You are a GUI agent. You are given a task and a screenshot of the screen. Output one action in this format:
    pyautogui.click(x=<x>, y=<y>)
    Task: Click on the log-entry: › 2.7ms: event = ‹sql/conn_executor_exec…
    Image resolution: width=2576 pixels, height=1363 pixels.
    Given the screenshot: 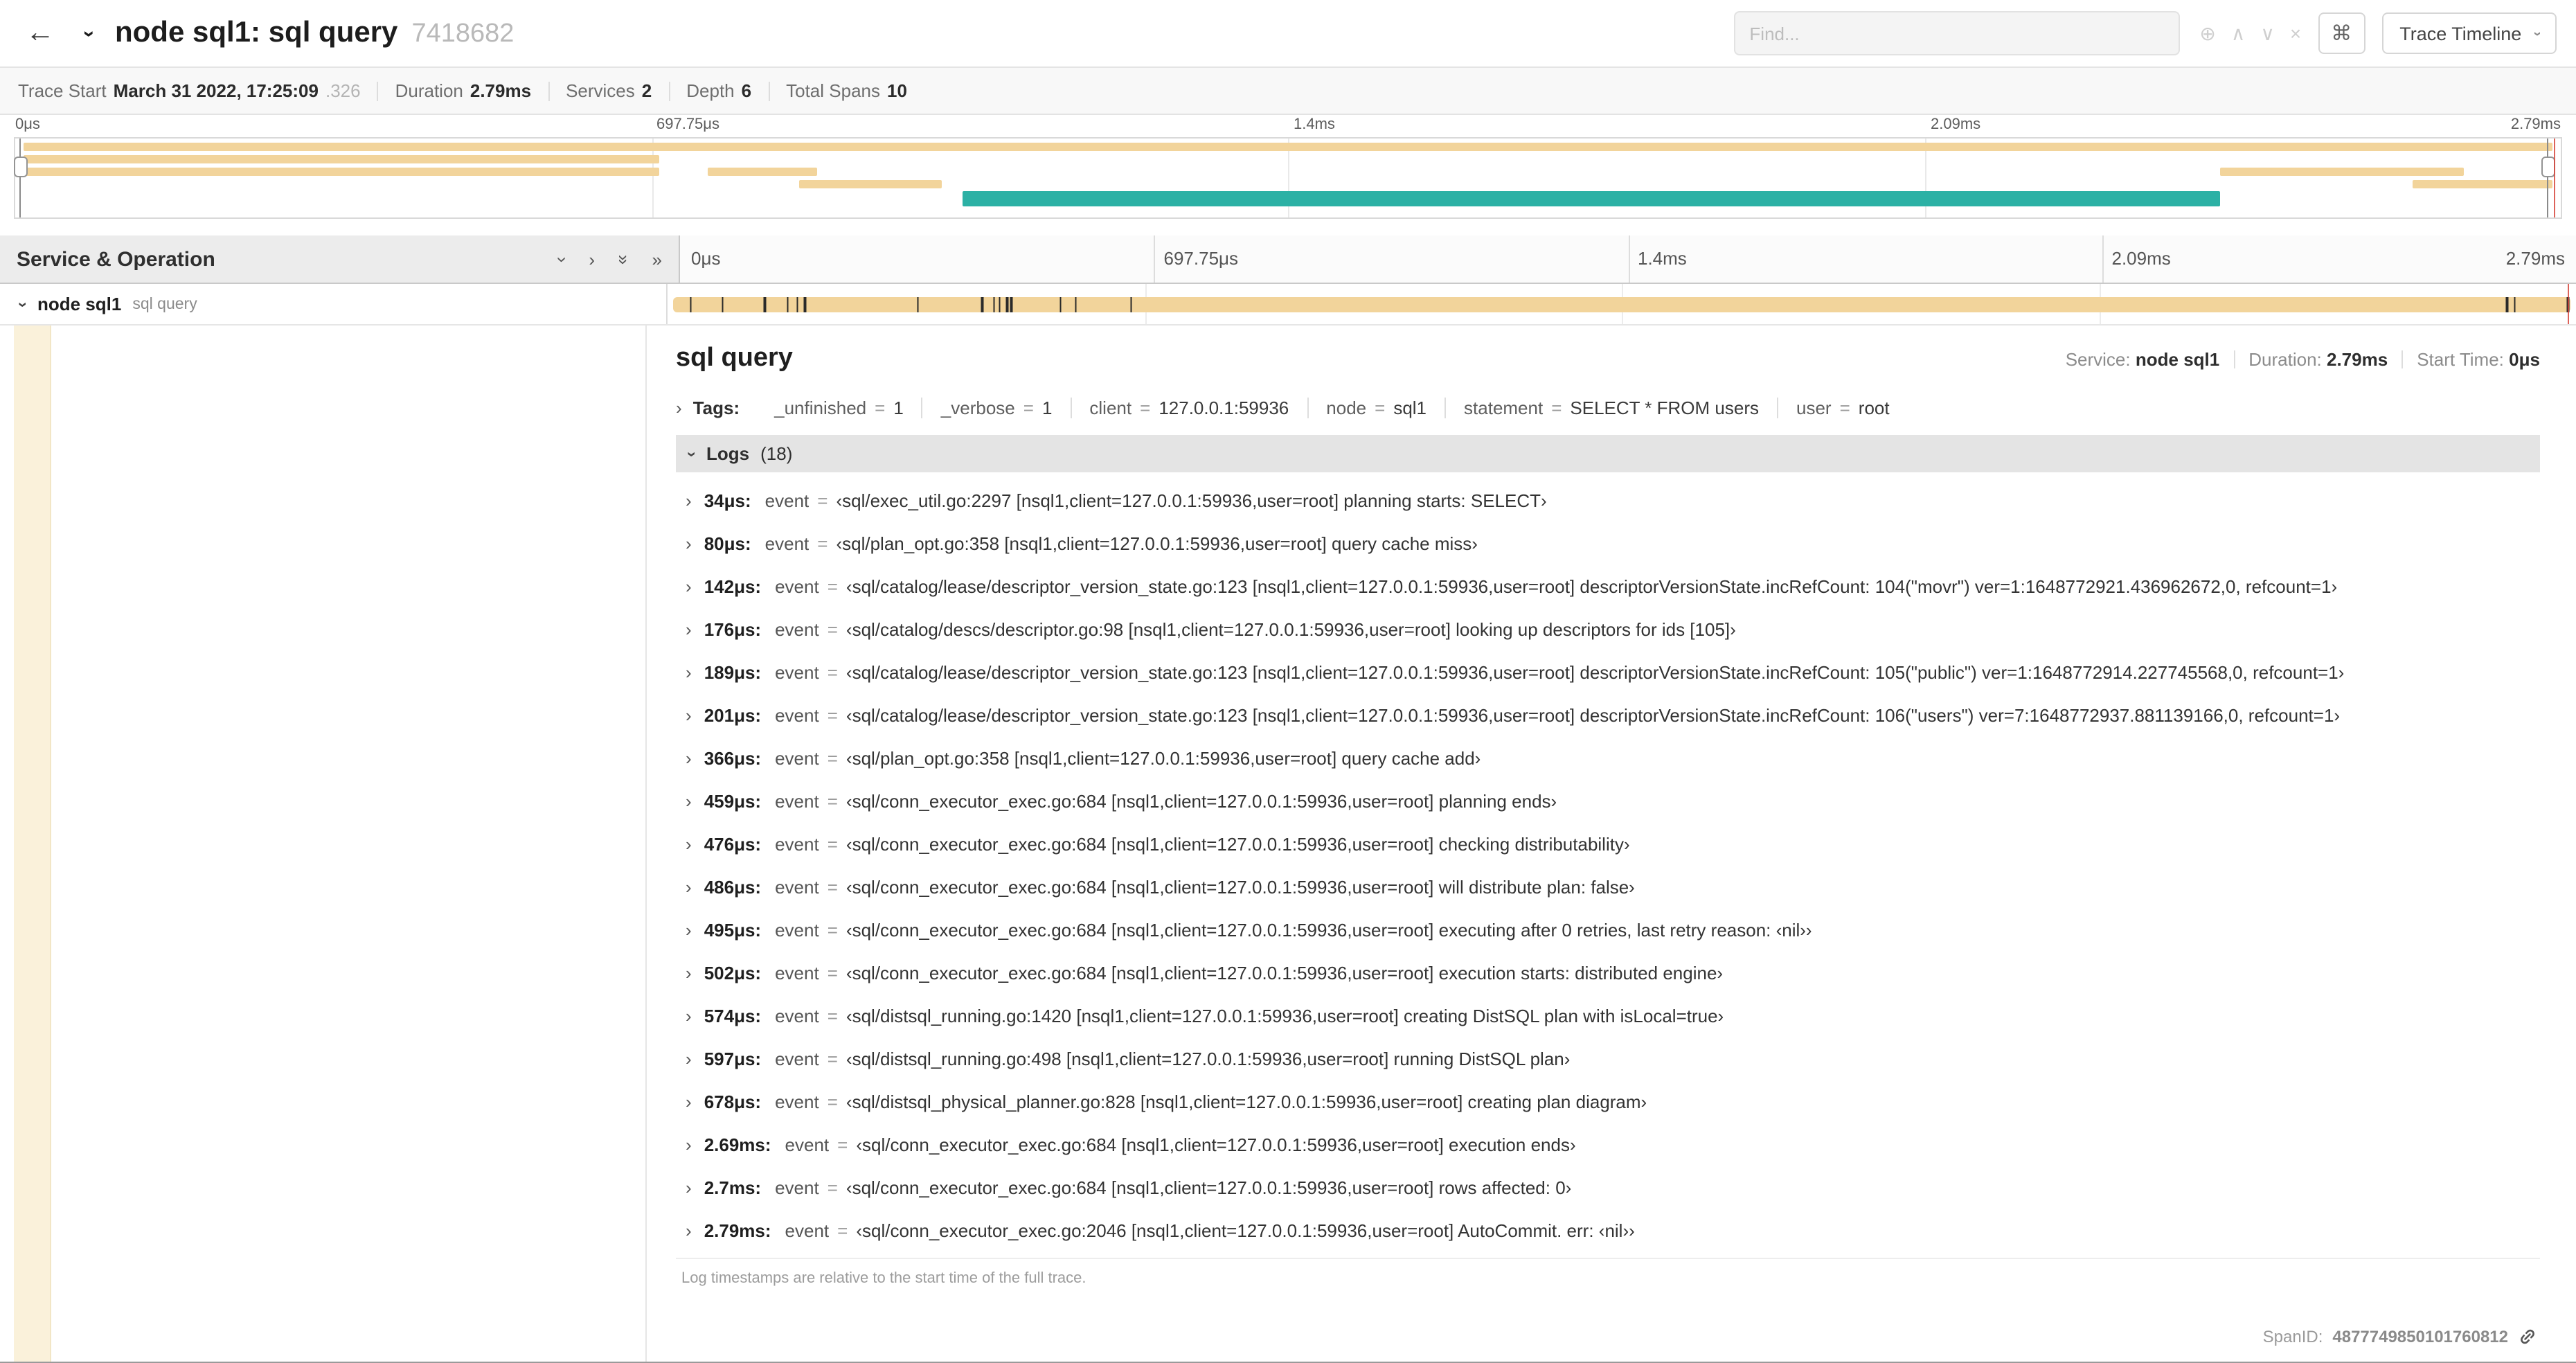 What is the action you would take?
    pyautogui.click(x=1608, y=1188)
    